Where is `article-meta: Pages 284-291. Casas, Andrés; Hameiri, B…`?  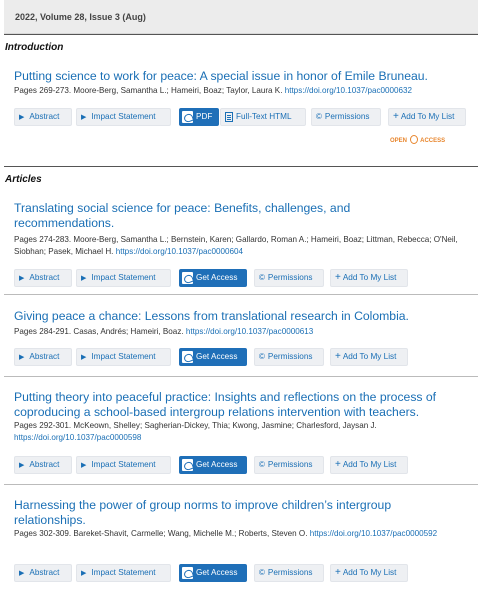 article-meta: Pages 284-291. Casas, Andrés; Hameiri, B… is located at coordinates (247, 332).